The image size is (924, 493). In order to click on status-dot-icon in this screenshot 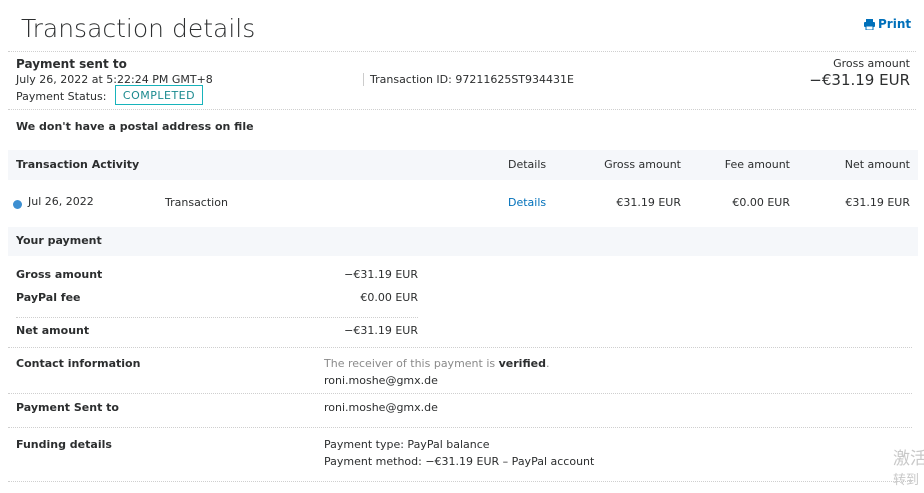, I will do `click(17, 204)`.